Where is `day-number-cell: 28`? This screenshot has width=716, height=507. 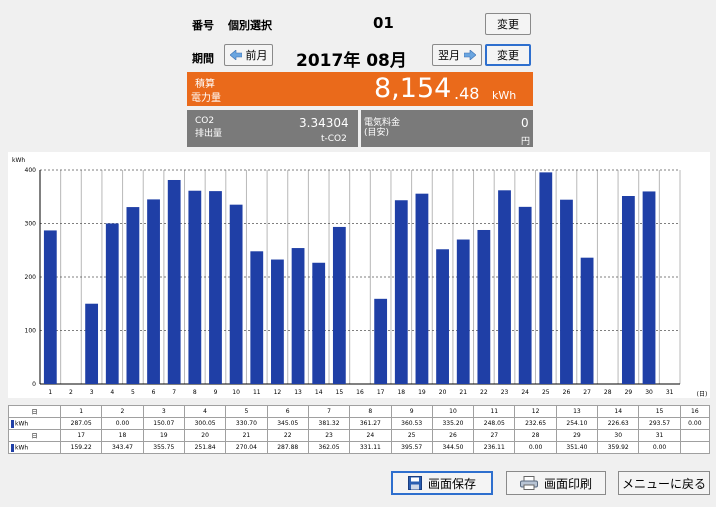 day-number-cell: 28 is located at coordinates (535, 435).